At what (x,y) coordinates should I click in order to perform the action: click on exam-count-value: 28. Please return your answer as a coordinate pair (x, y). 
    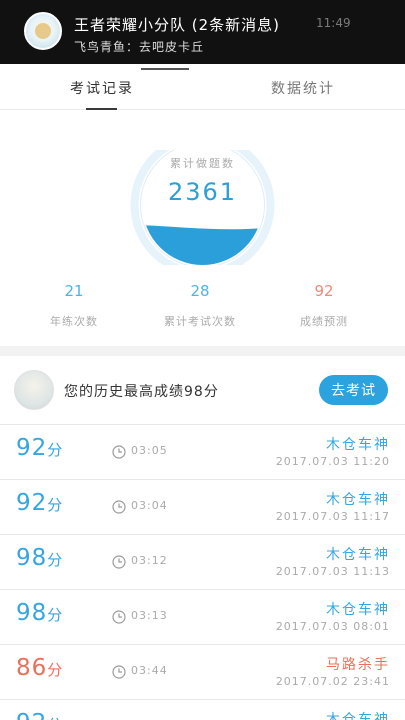
    Looking at the image, I should click on (200, 291).